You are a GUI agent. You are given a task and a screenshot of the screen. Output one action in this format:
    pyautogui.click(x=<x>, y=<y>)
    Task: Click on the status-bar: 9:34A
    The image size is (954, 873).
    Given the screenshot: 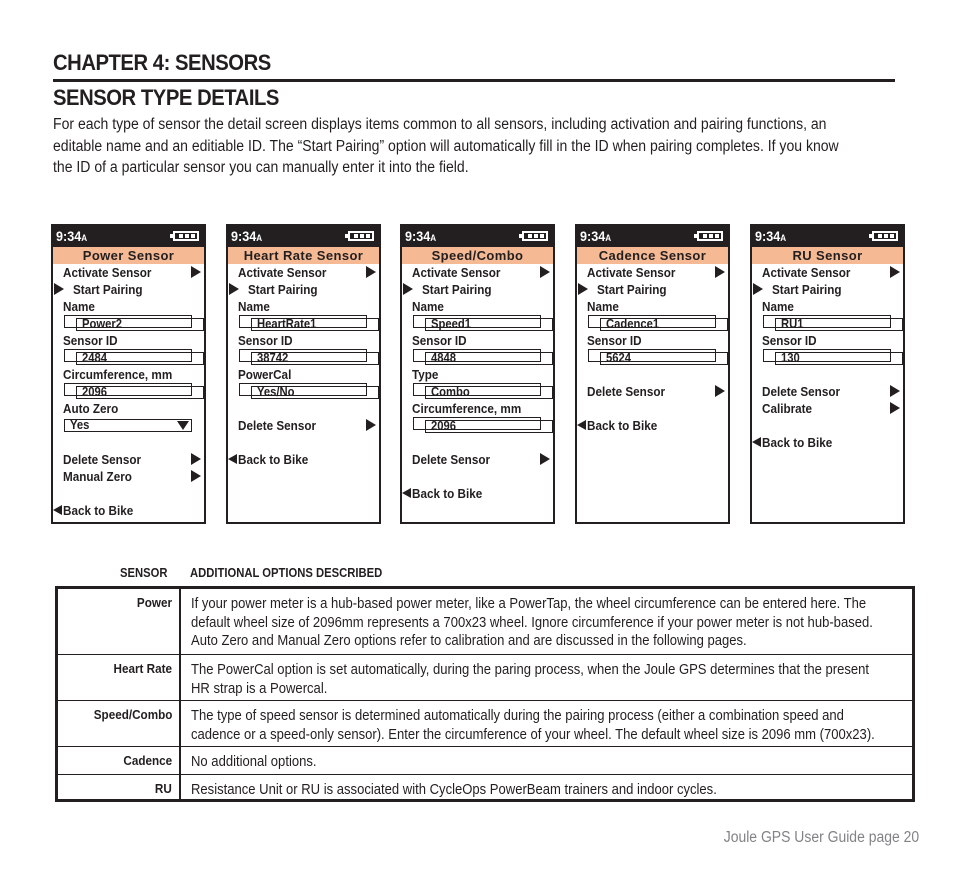 What is the action you would take?
    pyautogui.click(x=303, y=236)
    